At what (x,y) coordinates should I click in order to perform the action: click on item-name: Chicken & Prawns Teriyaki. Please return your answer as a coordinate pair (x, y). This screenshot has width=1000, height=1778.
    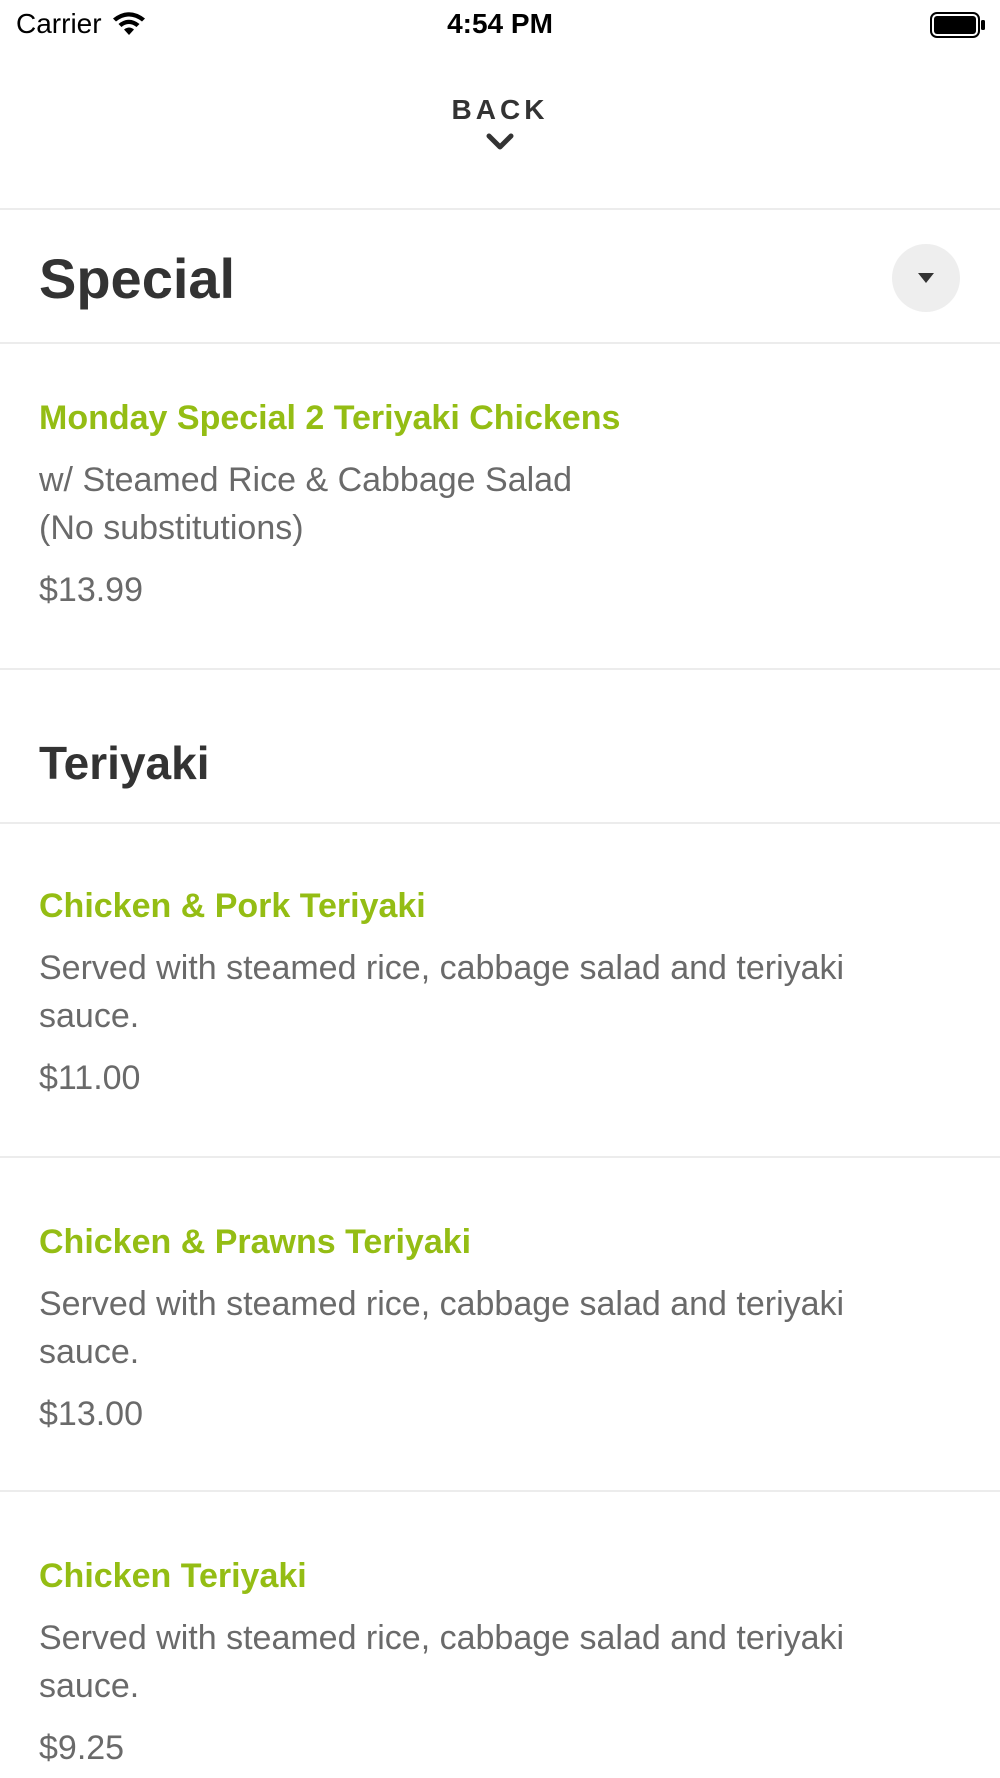
    Looking at the image, I should click on (255, 1242).